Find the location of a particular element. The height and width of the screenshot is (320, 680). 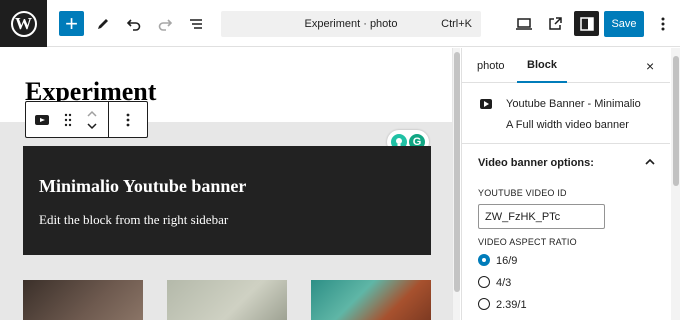

close-icon: × is located at coordinates (650, 66).